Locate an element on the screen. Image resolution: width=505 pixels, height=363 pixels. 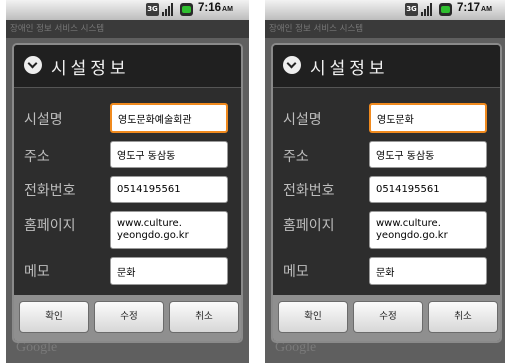
status-bar: 3G 7:16AM is located at coordinates (127, 10).